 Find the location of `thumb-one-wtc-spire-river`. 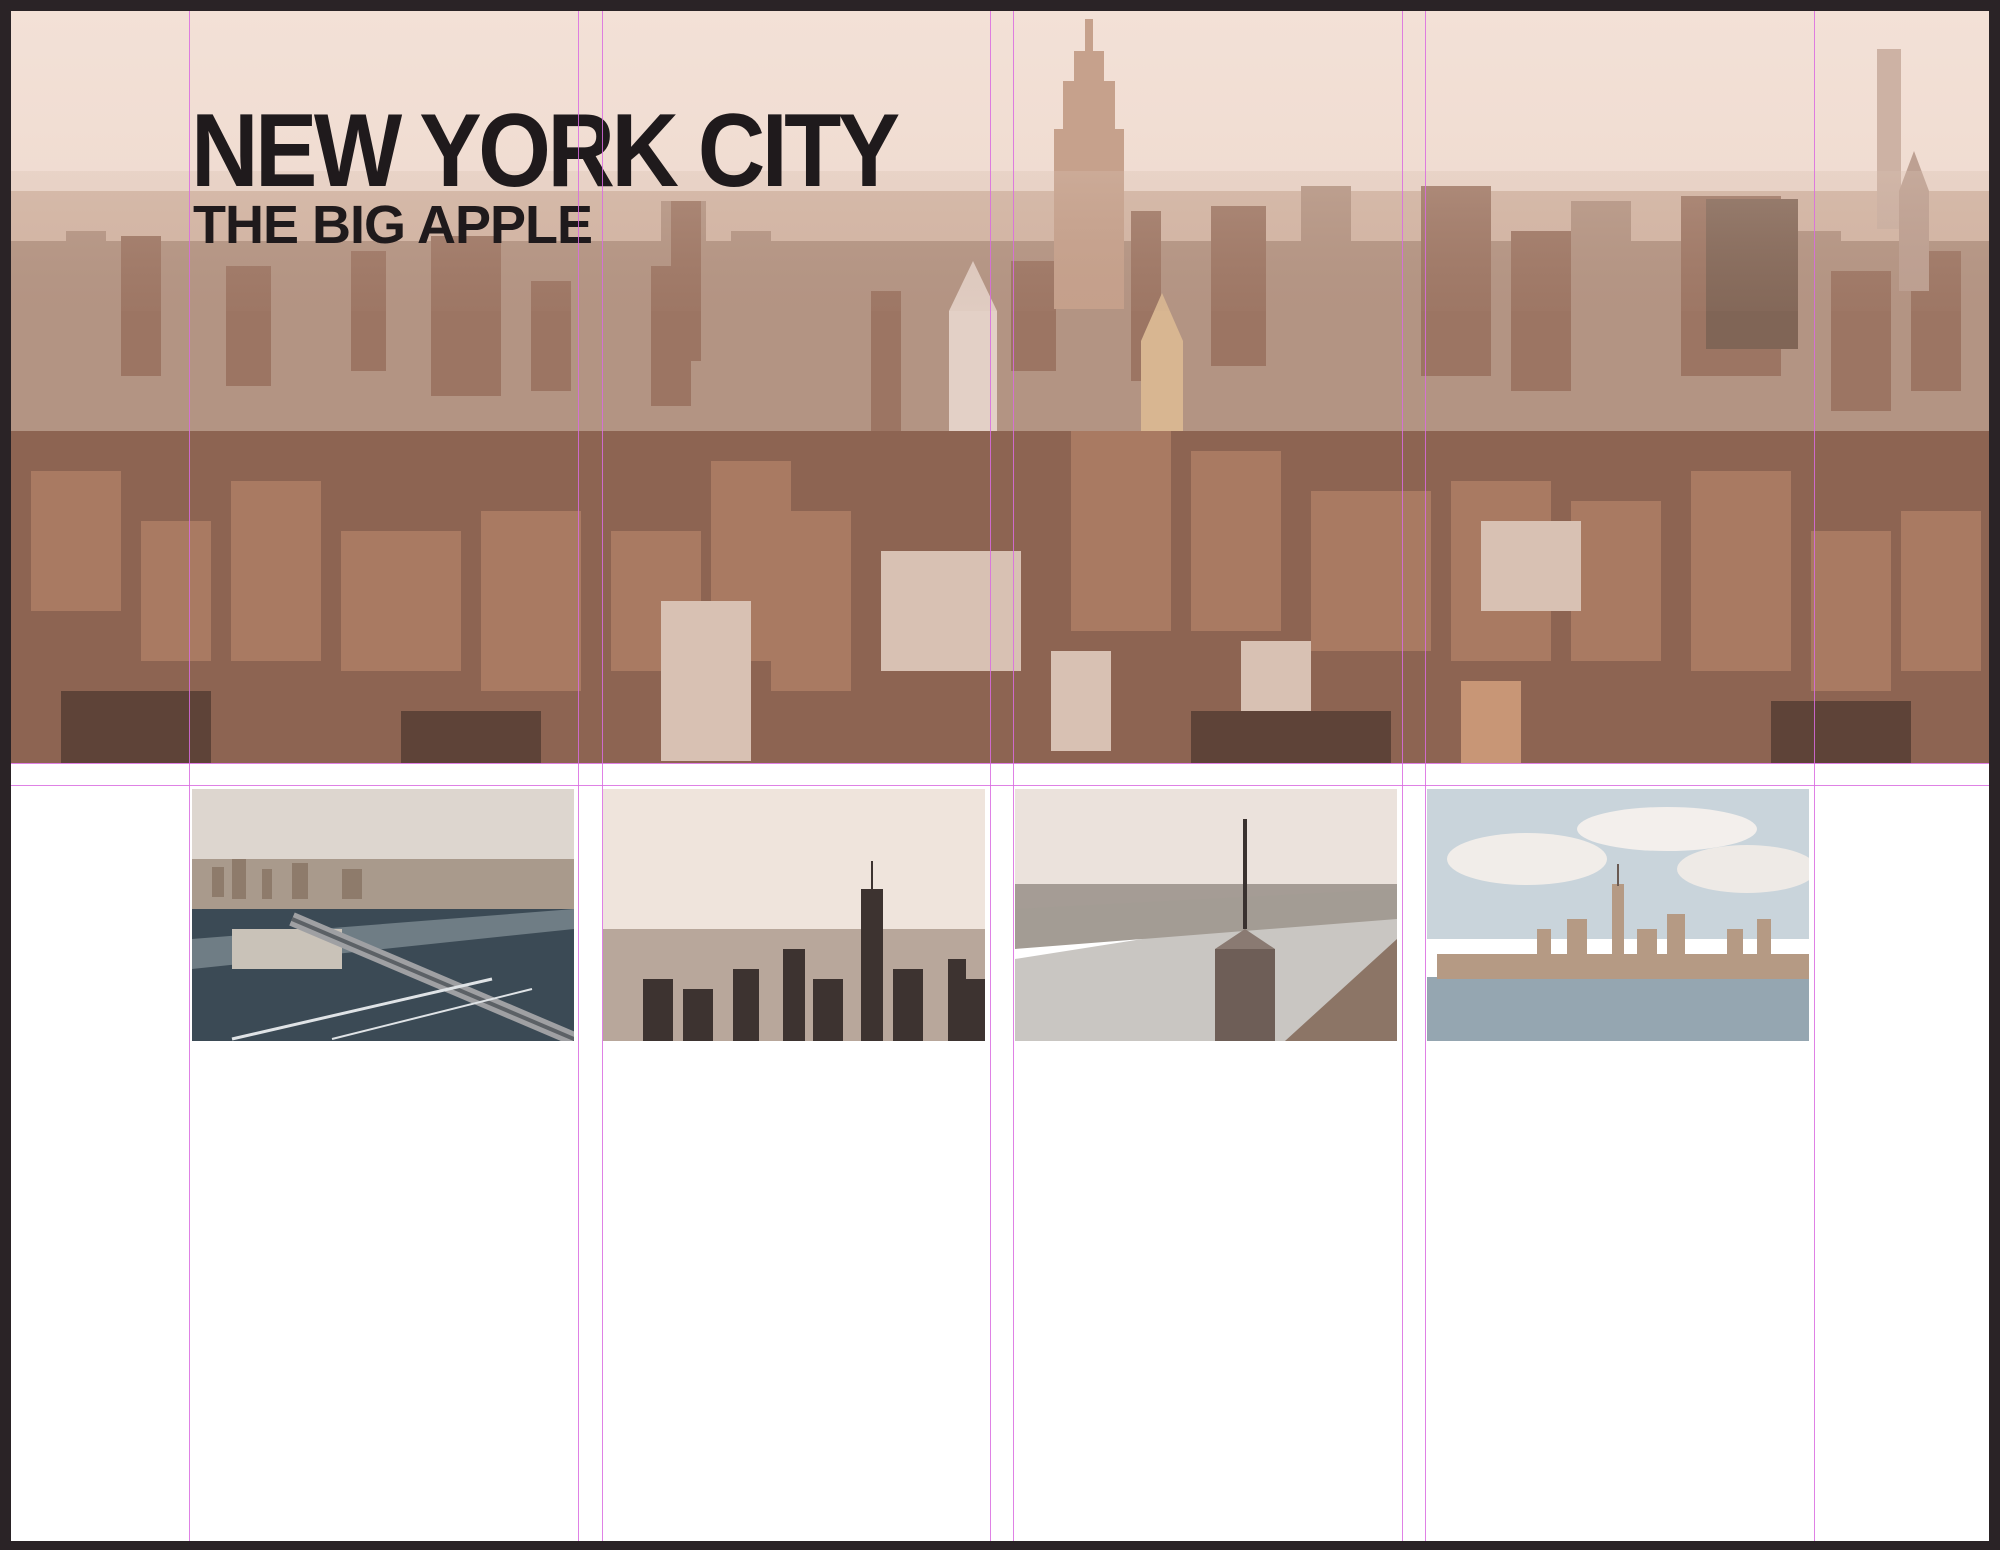

thumb-one-wtc-spire-river is located at coordinates (1206, 915).